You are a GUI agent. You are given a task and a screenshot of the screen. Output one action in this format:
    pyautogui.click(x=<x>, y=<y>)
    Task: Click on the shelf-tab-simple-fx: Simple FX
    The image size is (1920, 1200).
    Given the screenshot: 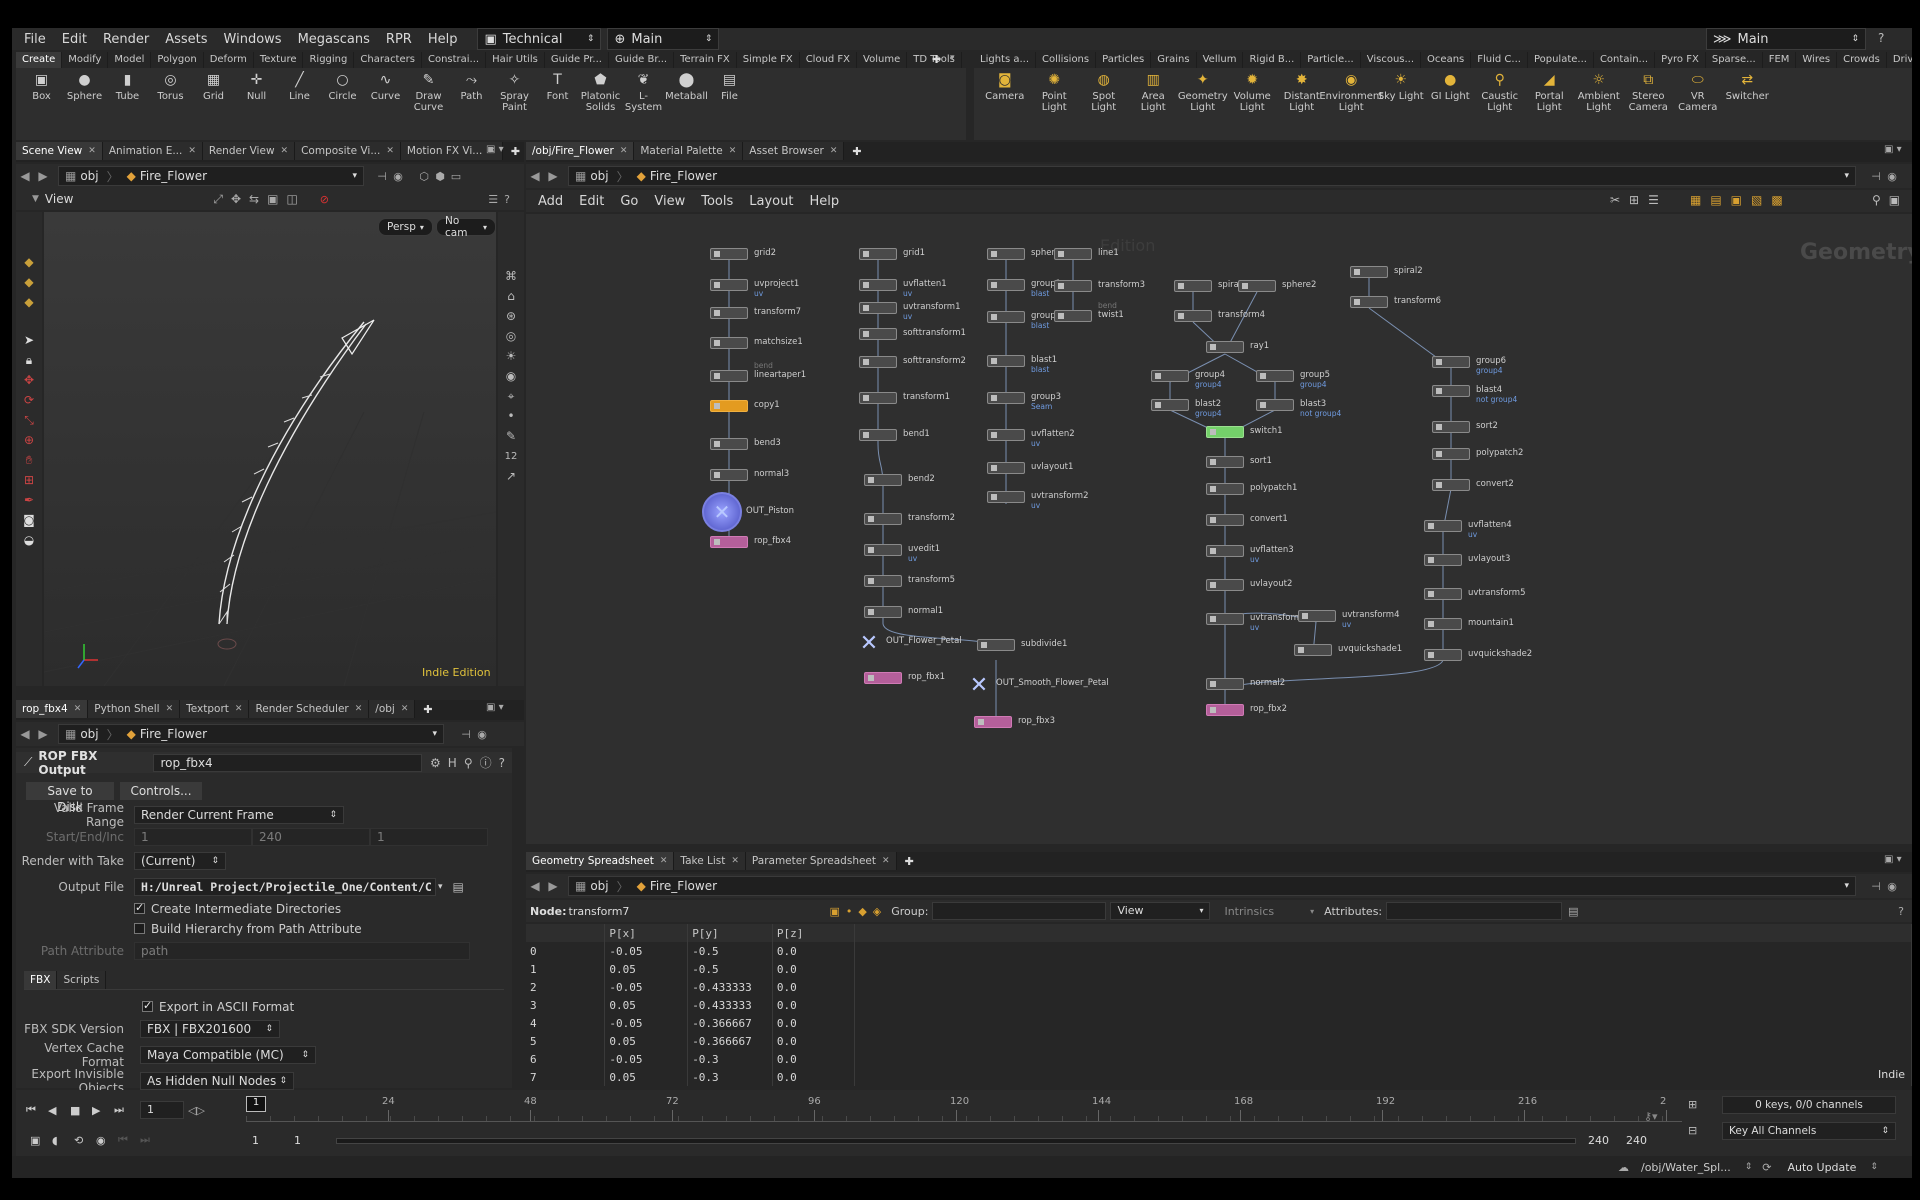 What is the action you would take?
    pyautogui.click(x=768, y=60)
    